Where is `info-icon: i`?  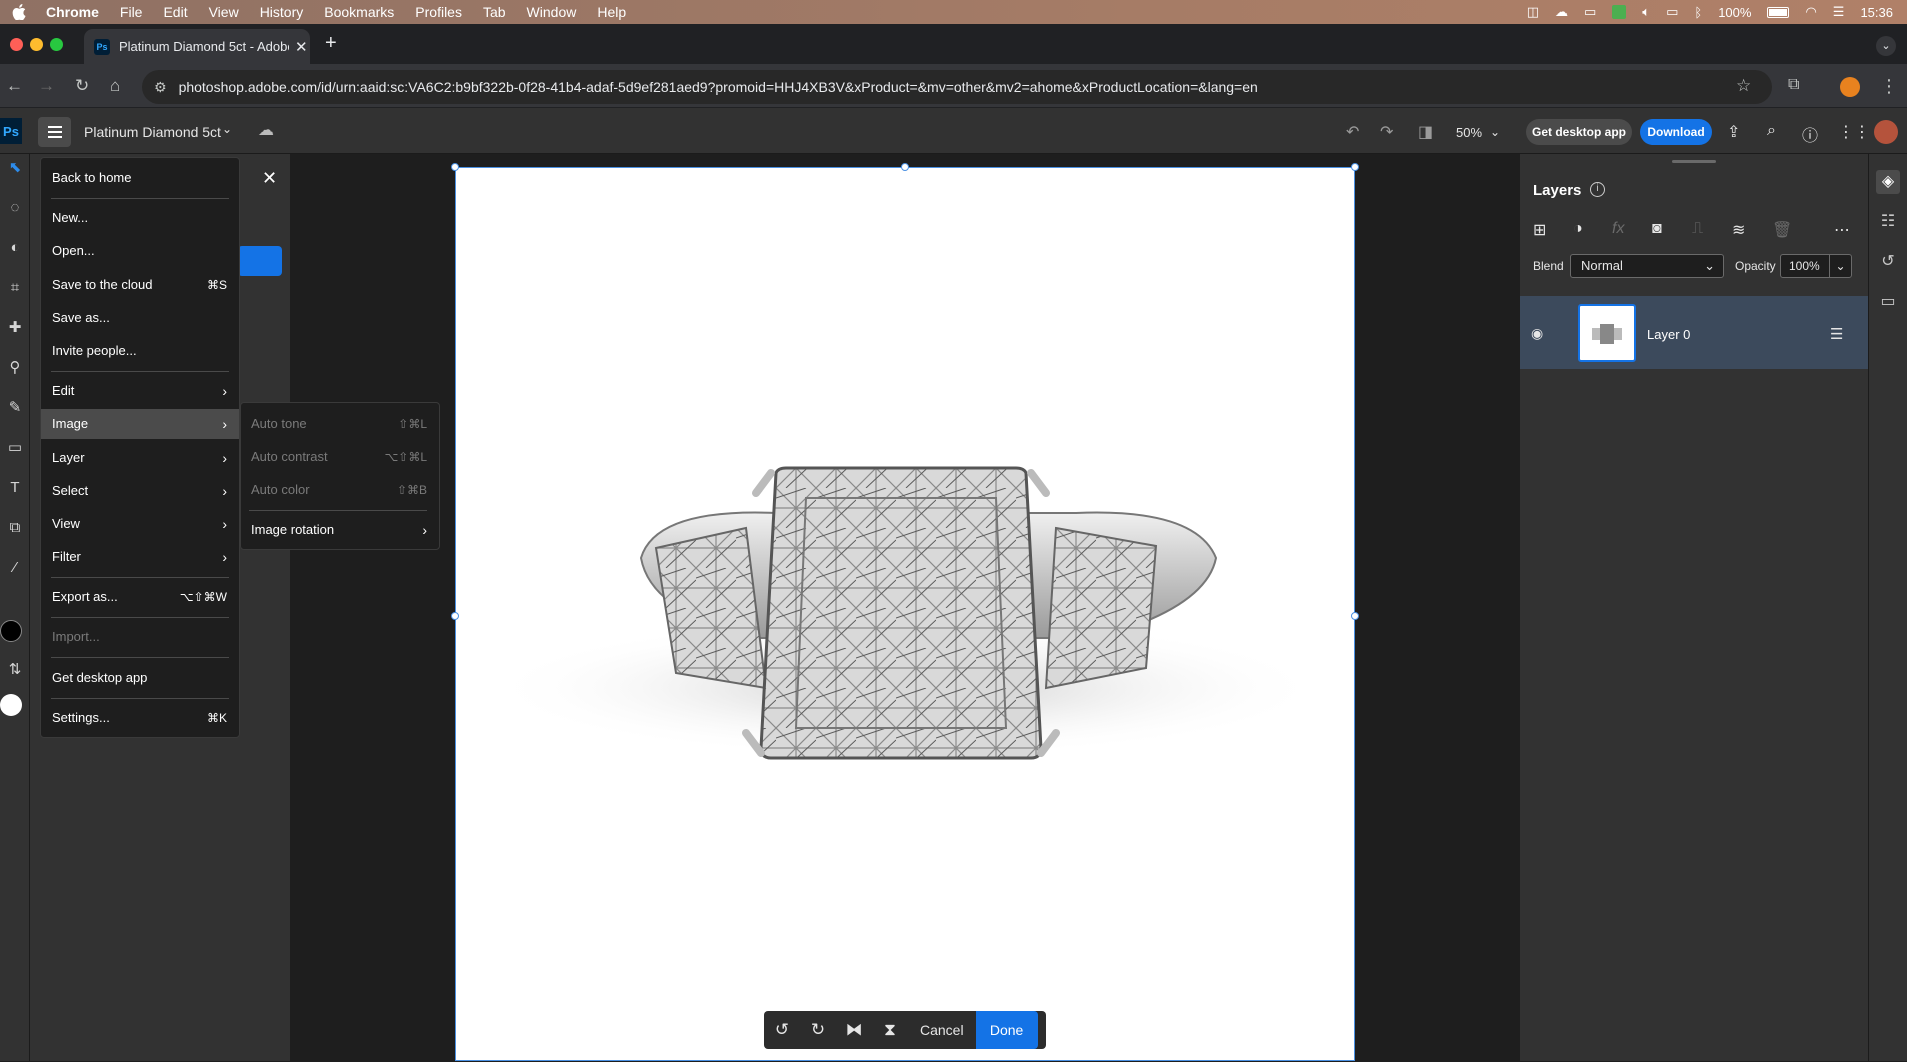 info-icon: i is located at coordinates (1597, 189).